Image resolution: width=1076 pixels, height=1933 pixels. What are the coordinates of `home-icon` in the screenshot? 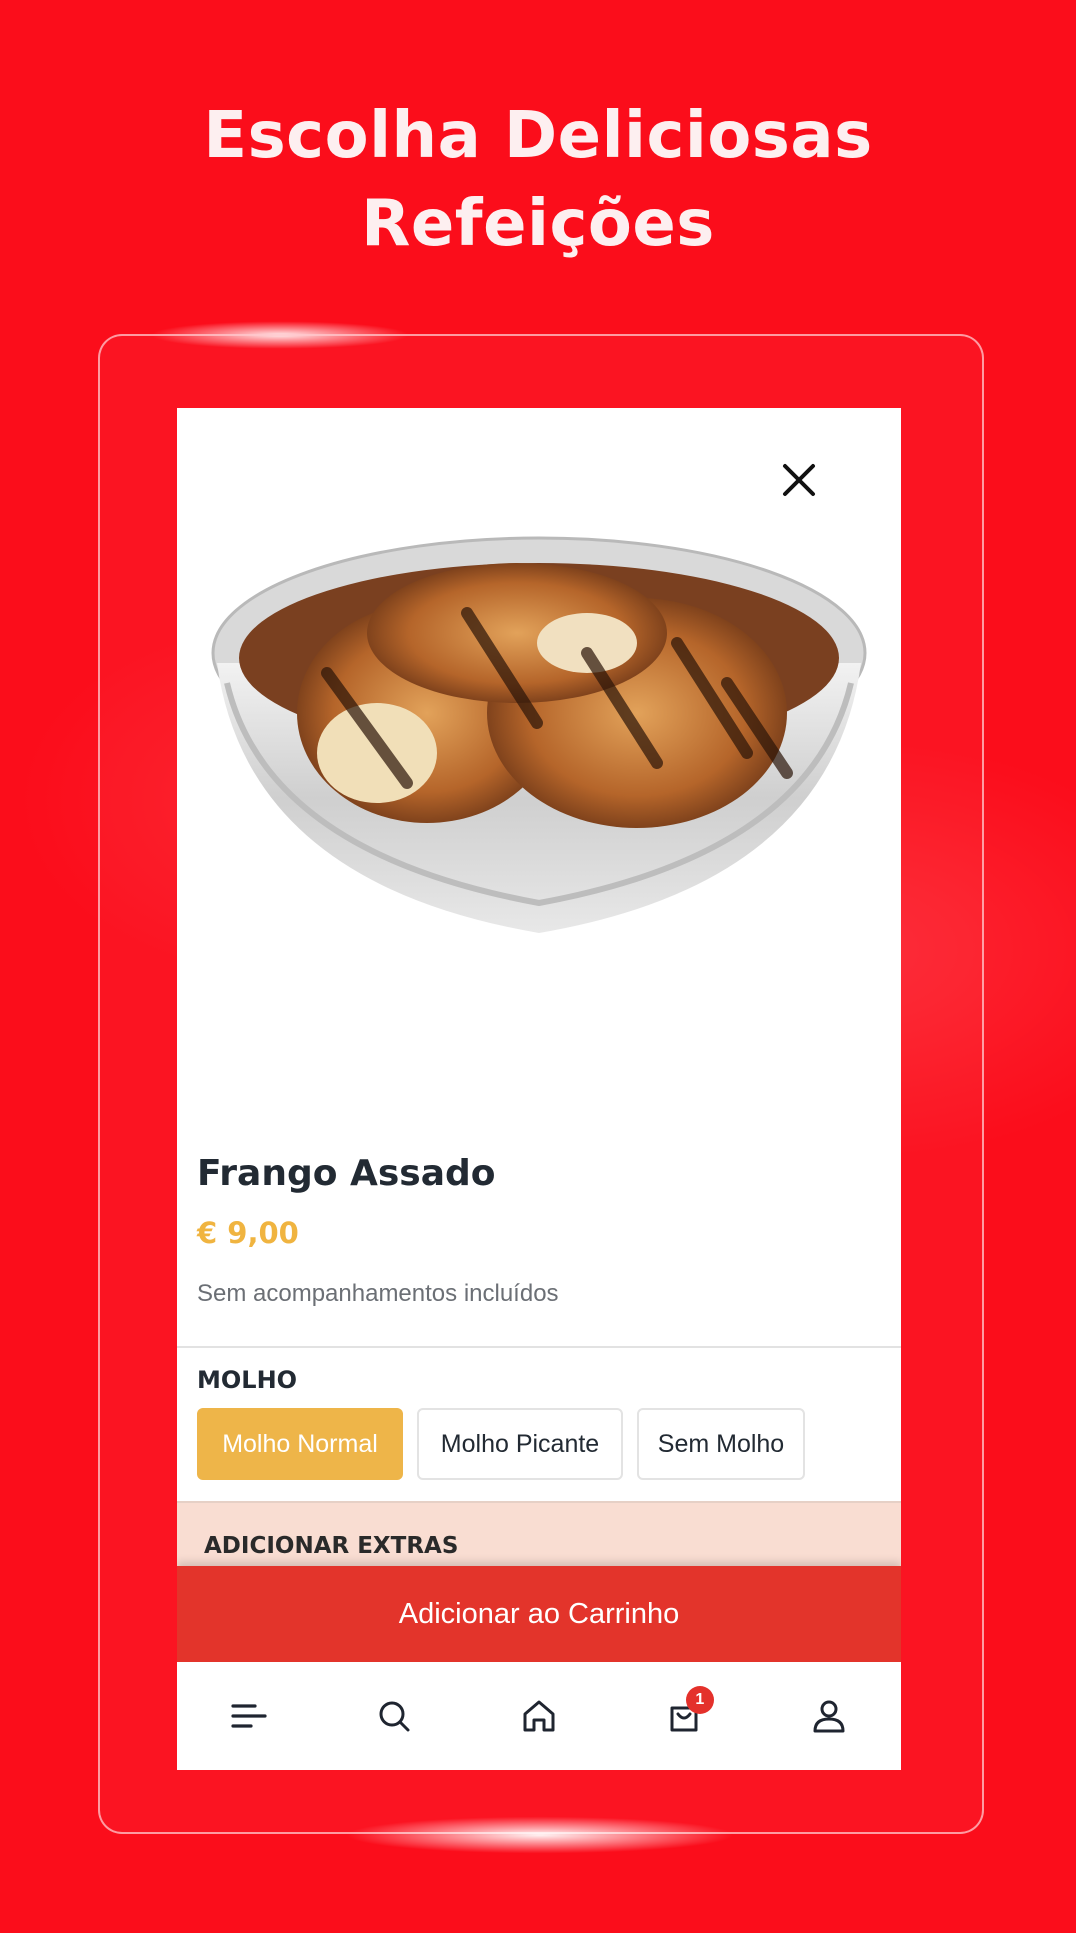 It's located at (539, 1716).